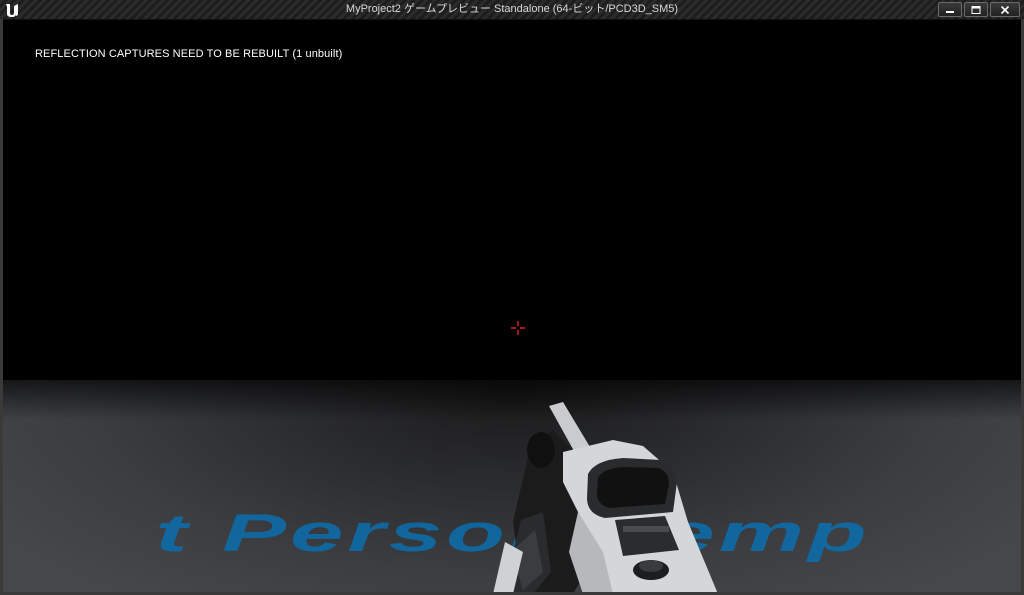 This screenshot has height=595, width=1024. I want to click on window-controls, so click(979, 9).